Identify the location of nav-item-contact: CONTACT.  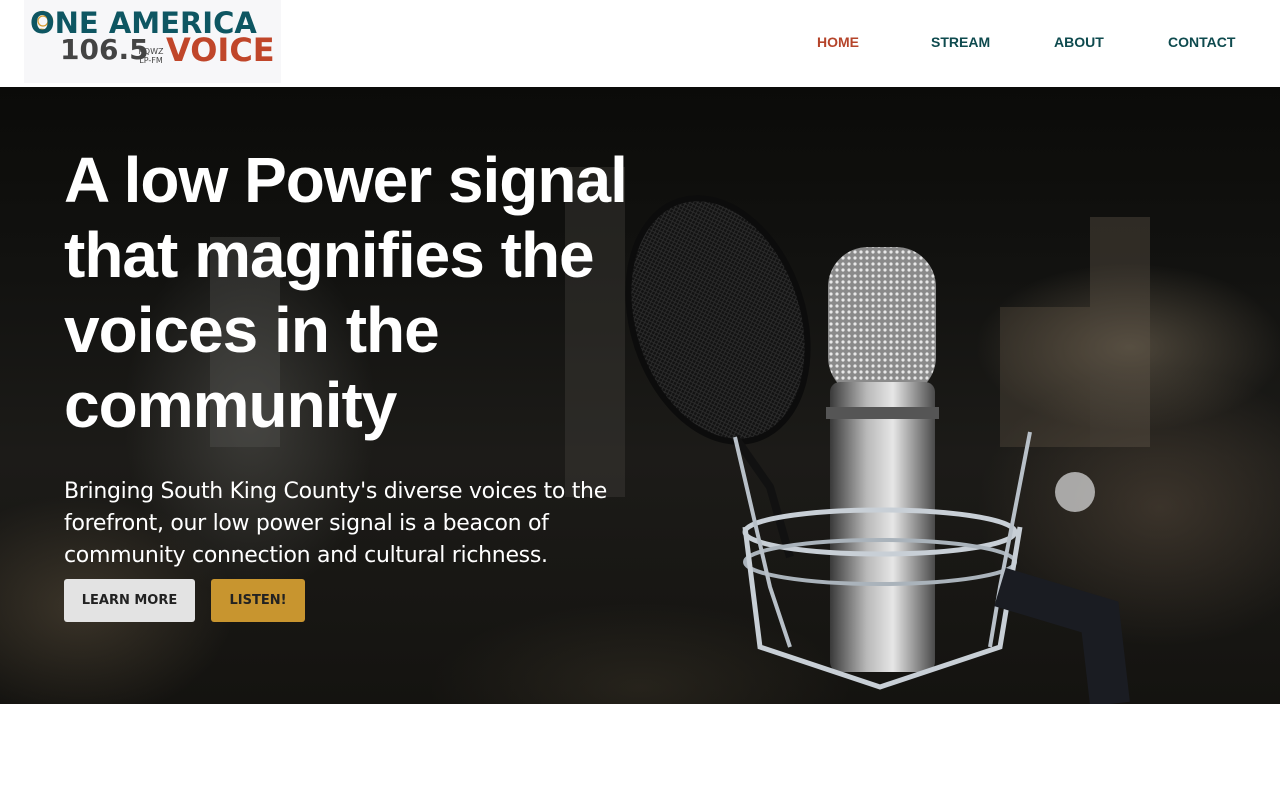
(1201, 42).